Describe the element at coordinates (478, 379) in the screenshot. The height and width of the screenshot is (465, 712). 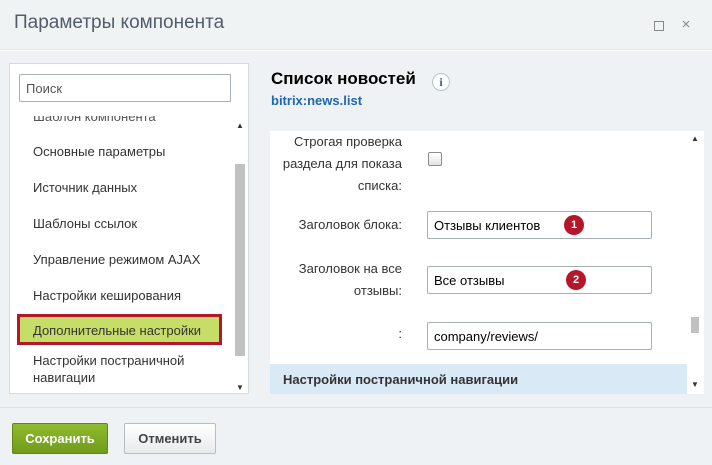
I see `section-header-pagination: Настройки постраничной навигации` at that location.